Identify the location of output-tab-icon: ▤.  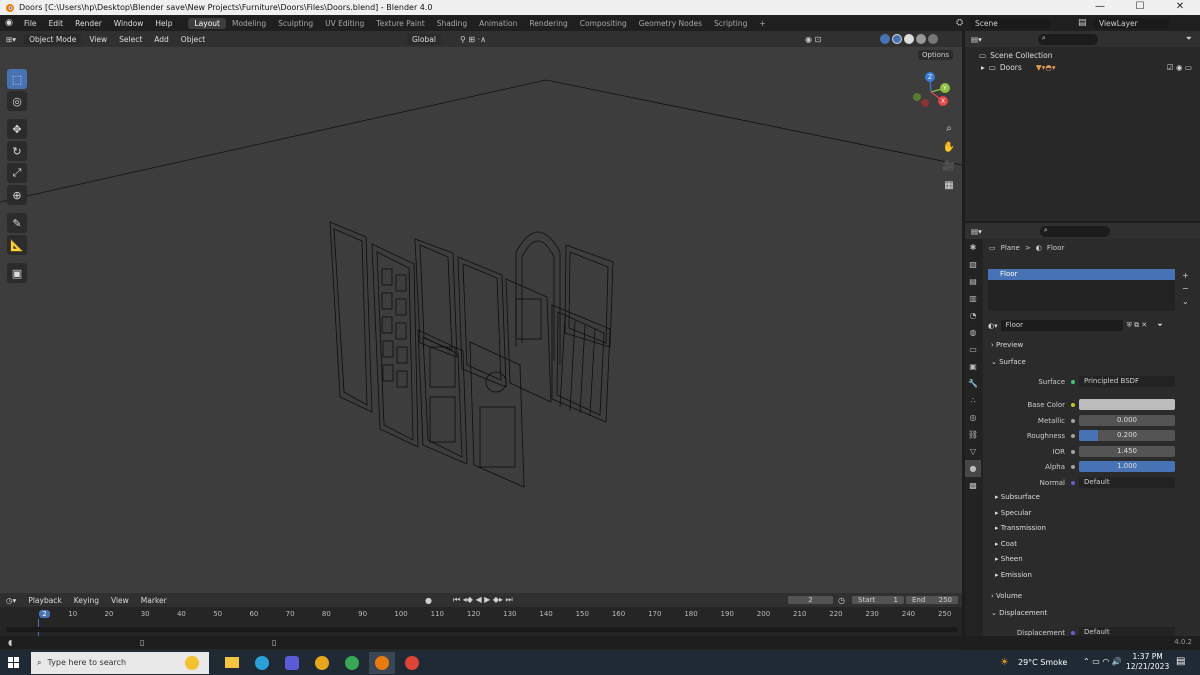
(973, 281).